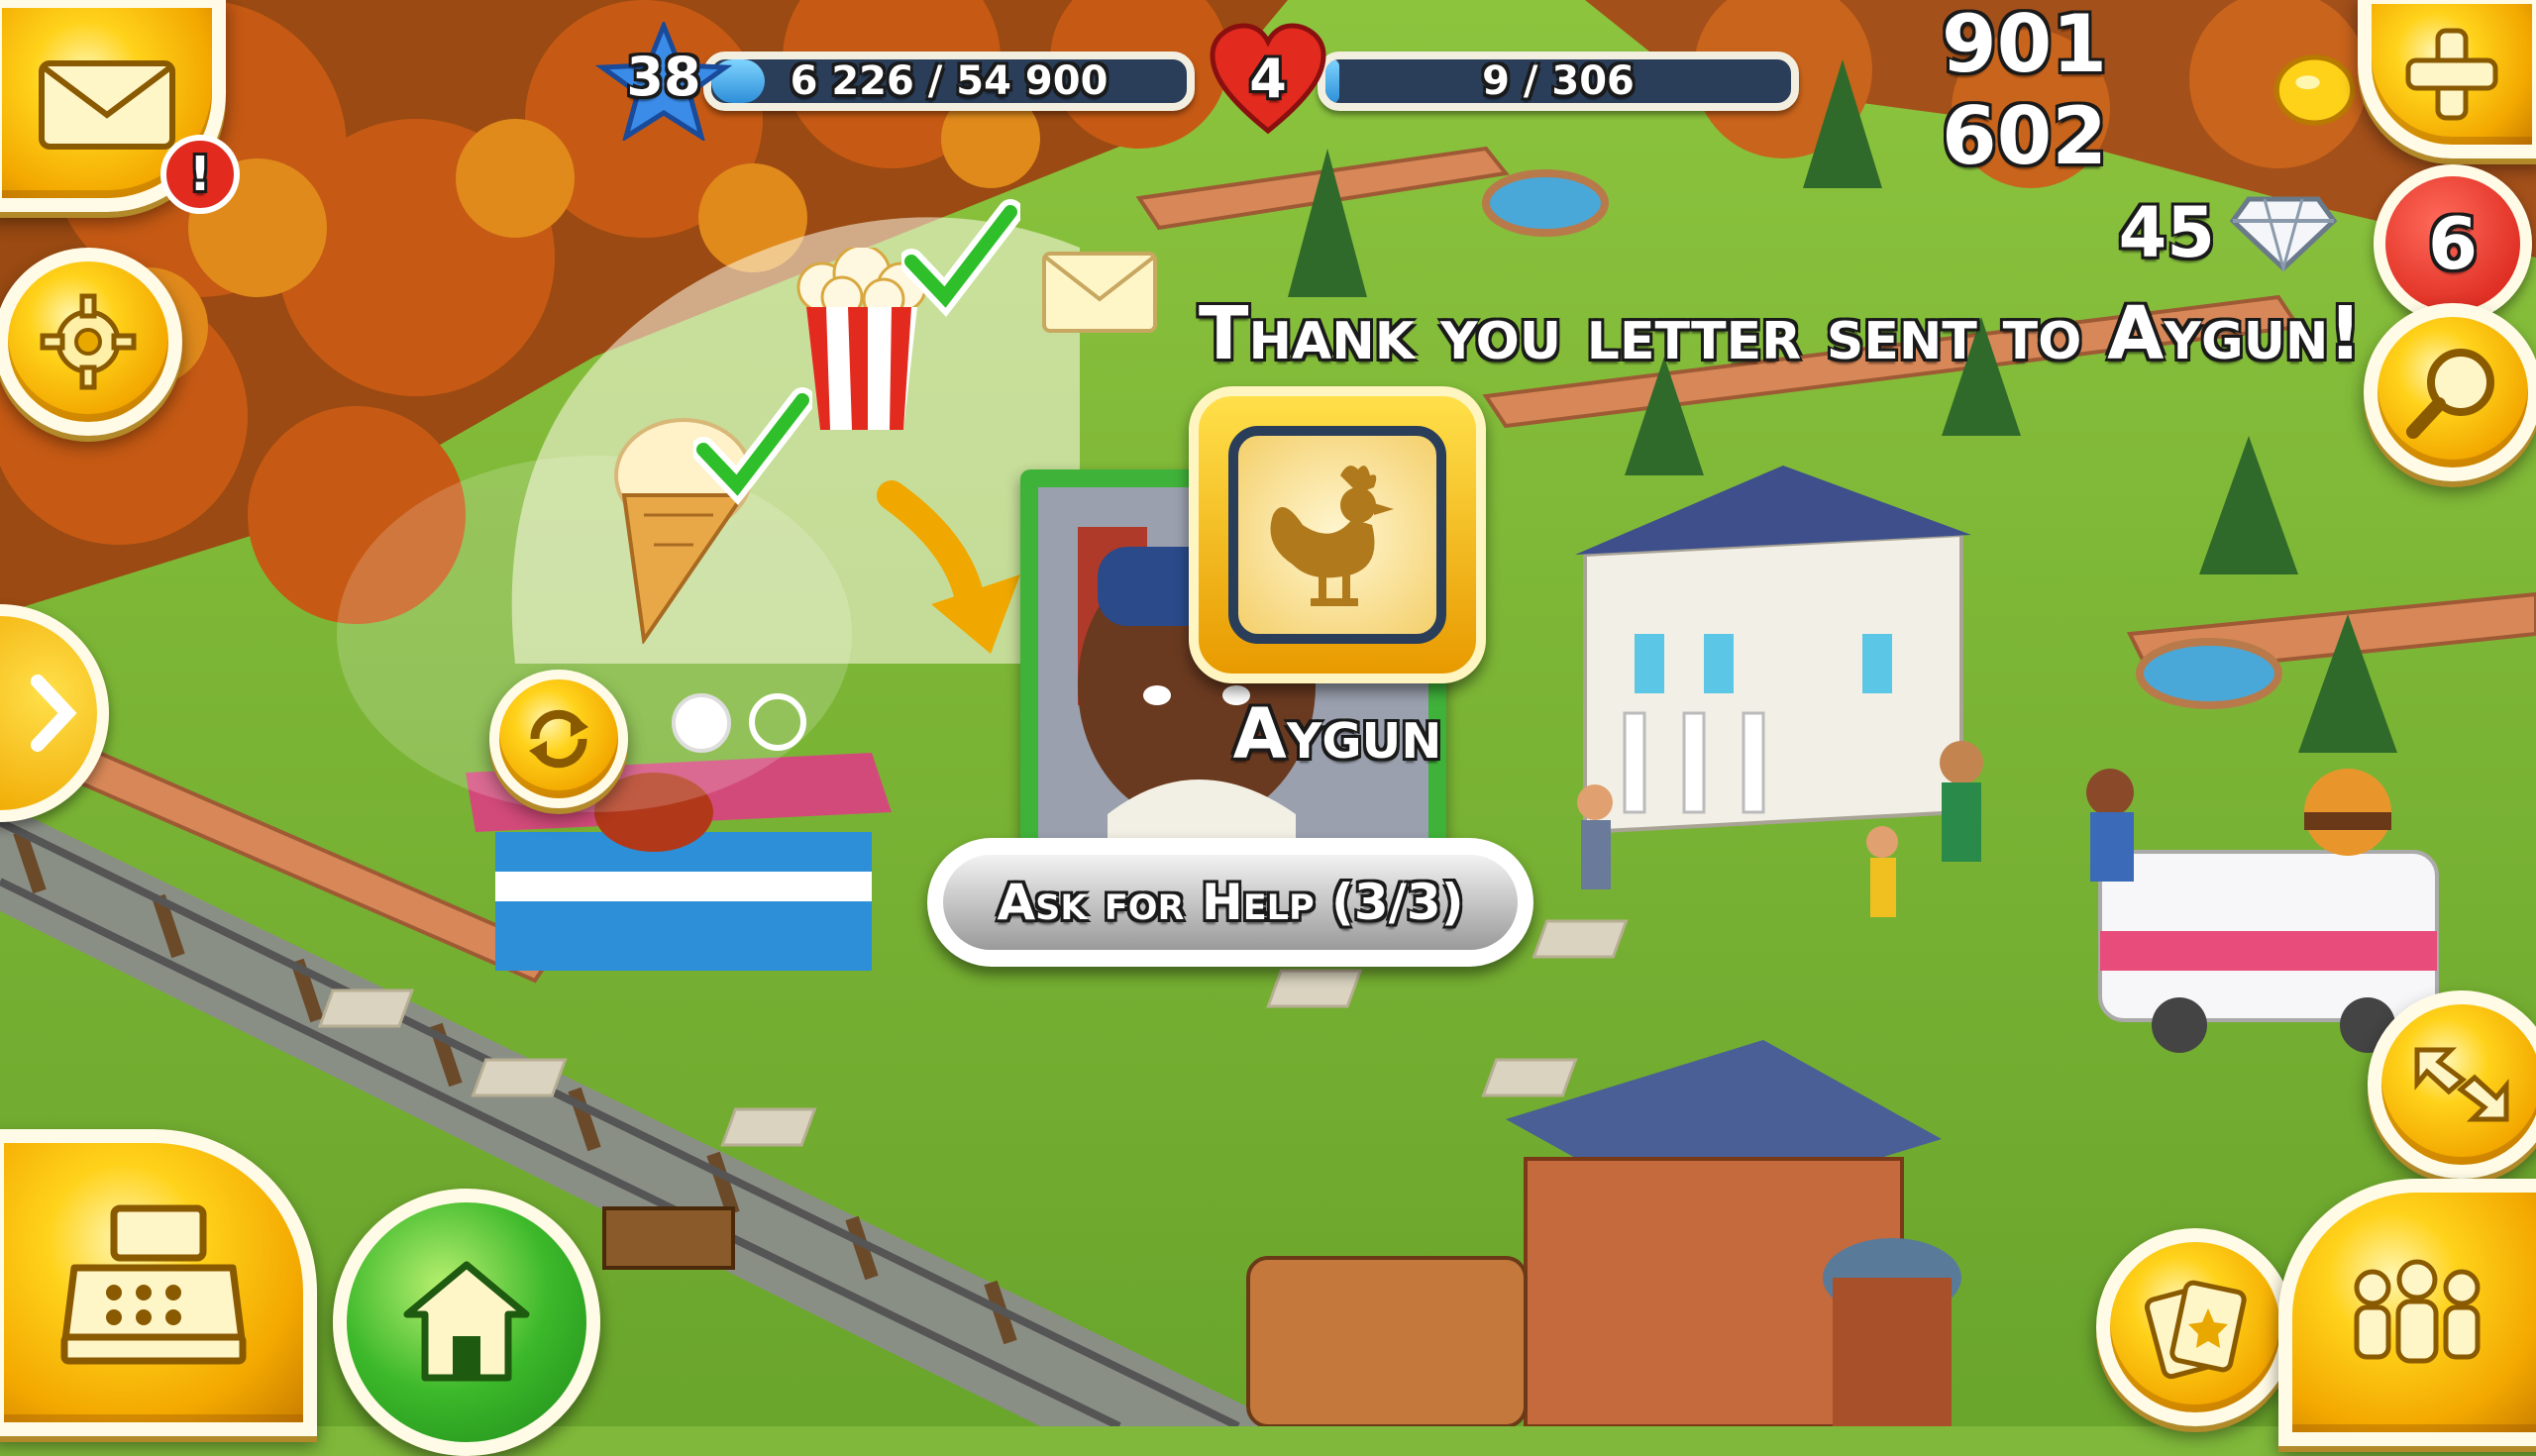 The height and width of the screenshot is (1456, 2536). I want to click on magnifier-icon, so click(2450, 394).